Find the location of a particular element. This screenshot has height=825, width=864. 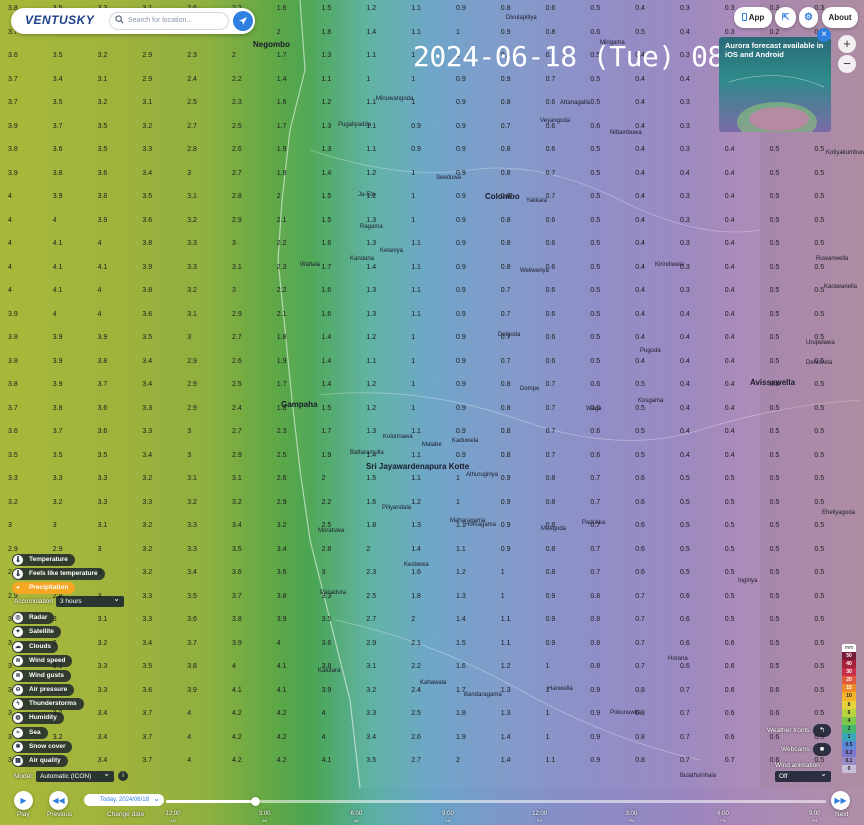

place-label: Eheliyagoda is located at coordinates (838, 513).